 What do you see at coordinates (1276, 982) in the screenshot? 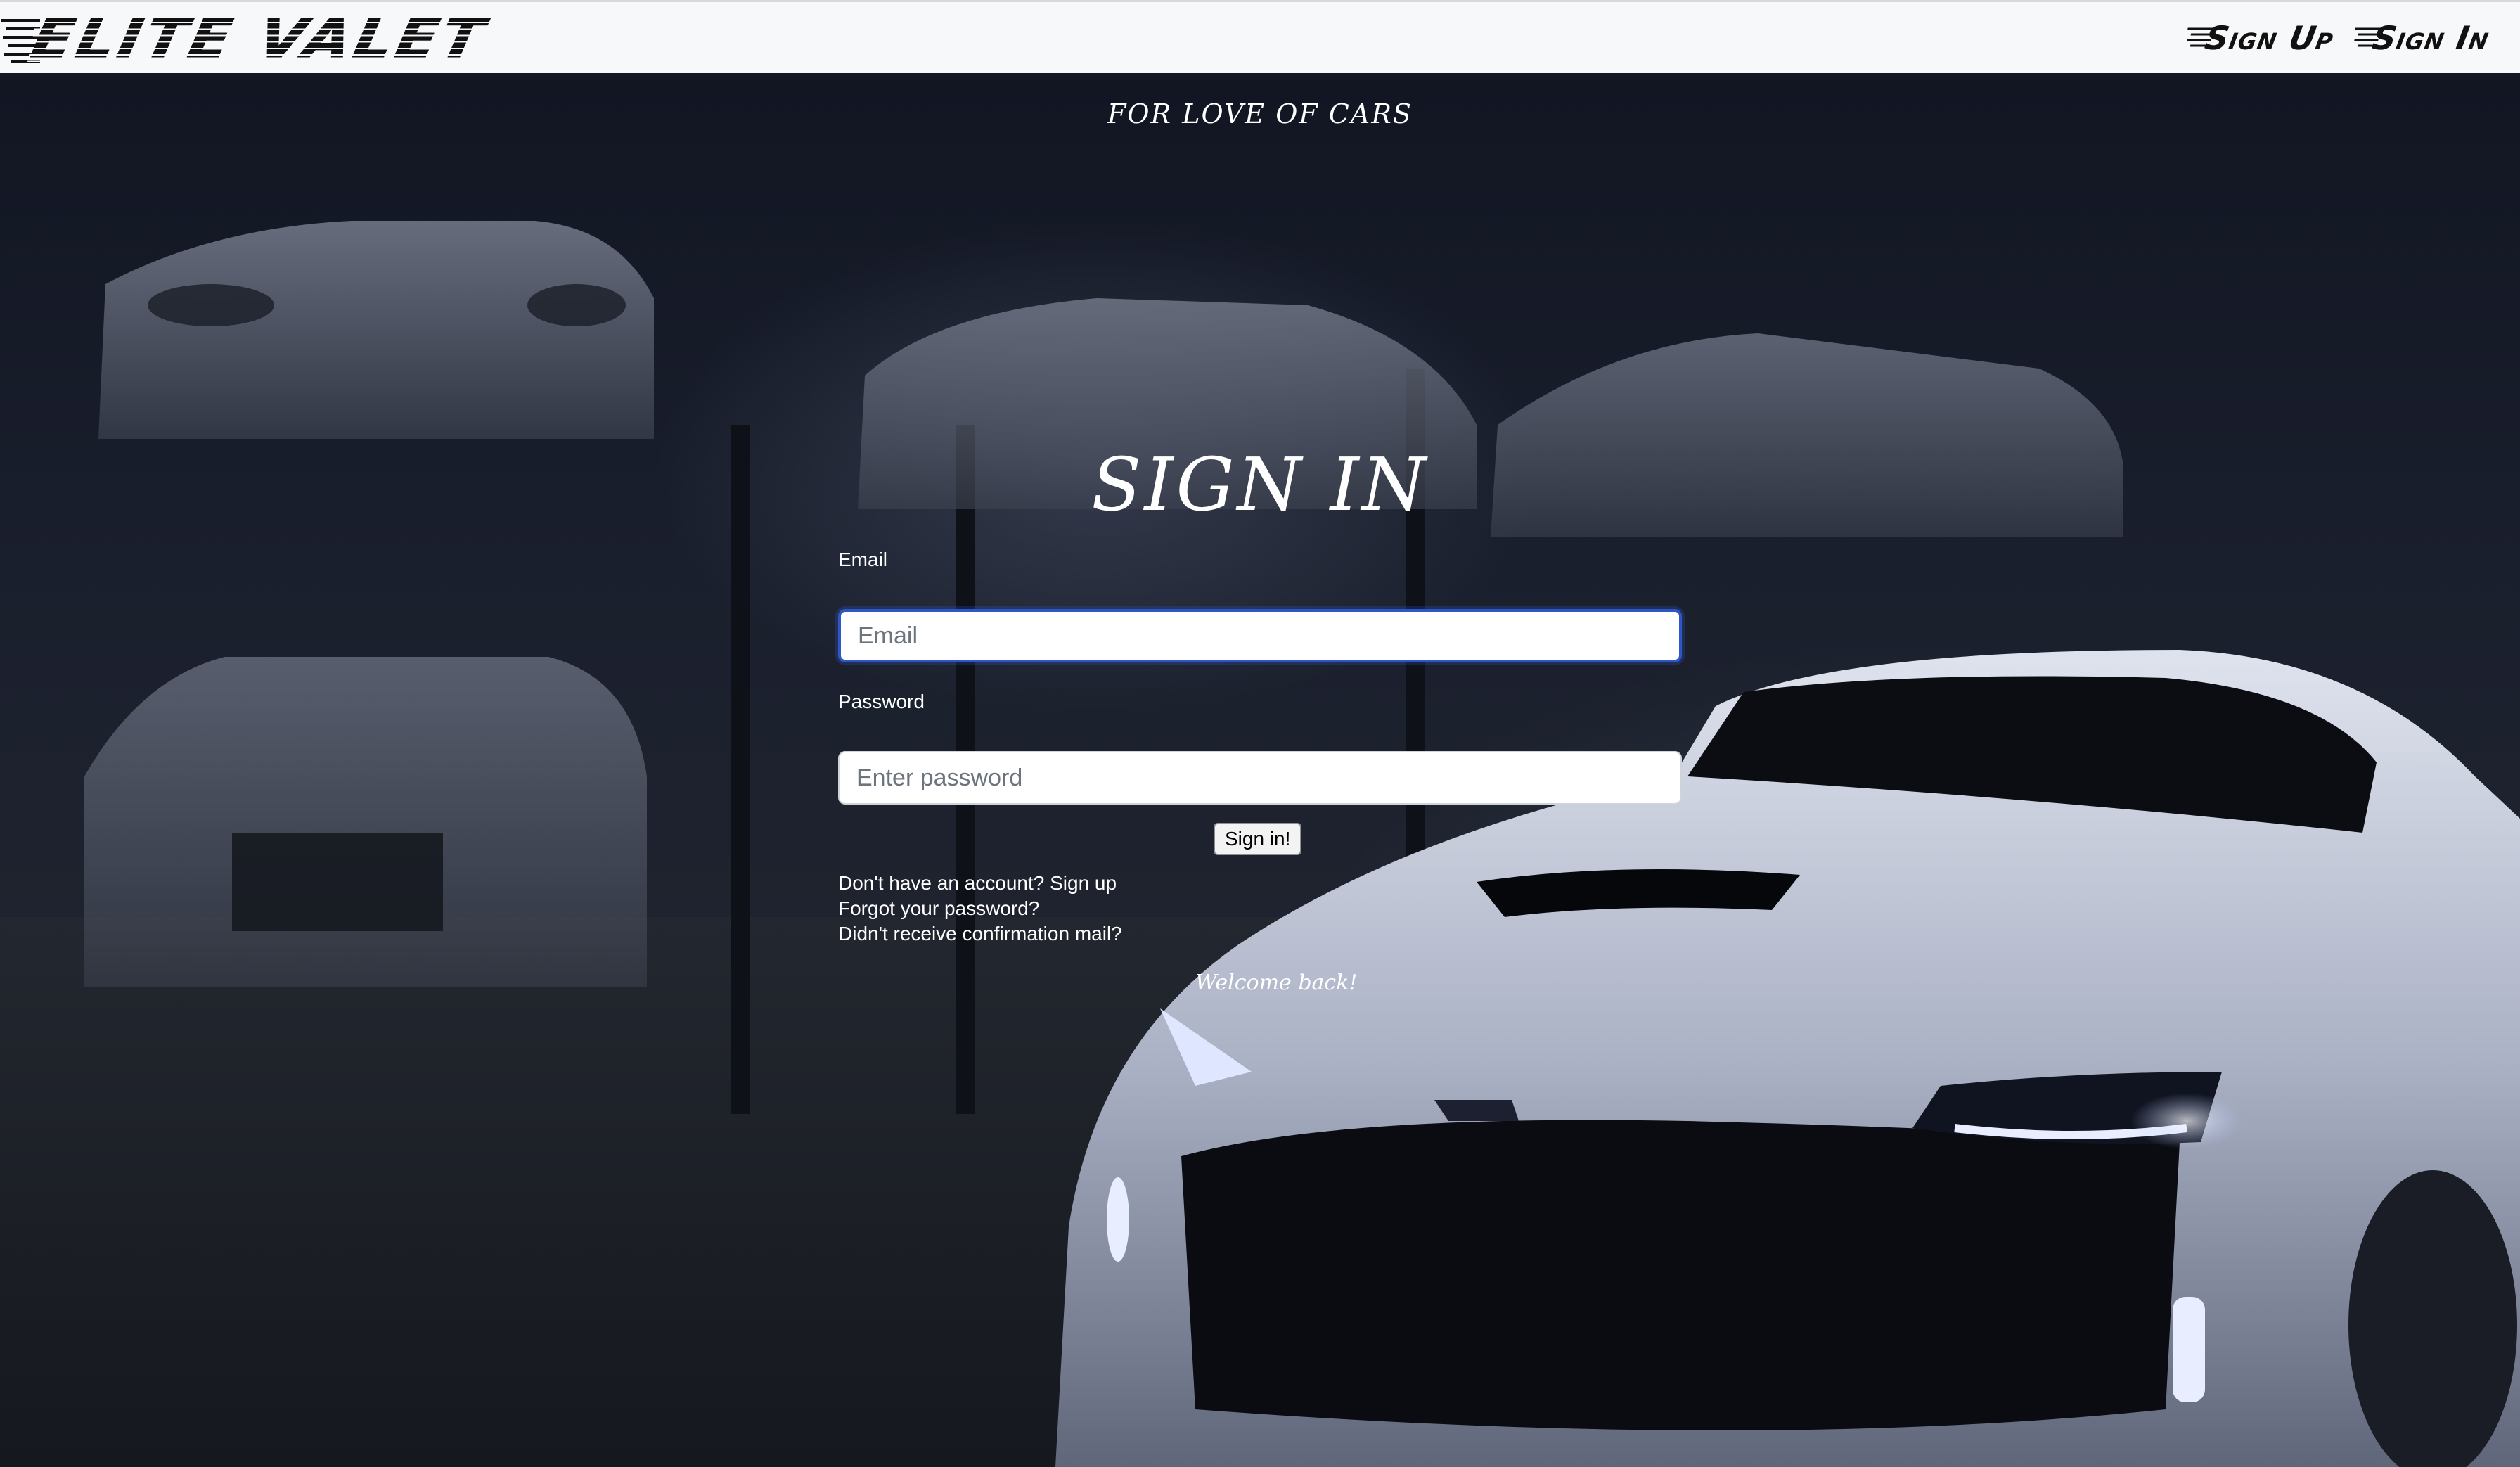
I see `flash-message: Welcome back!` at bounding box center [1276, 982].